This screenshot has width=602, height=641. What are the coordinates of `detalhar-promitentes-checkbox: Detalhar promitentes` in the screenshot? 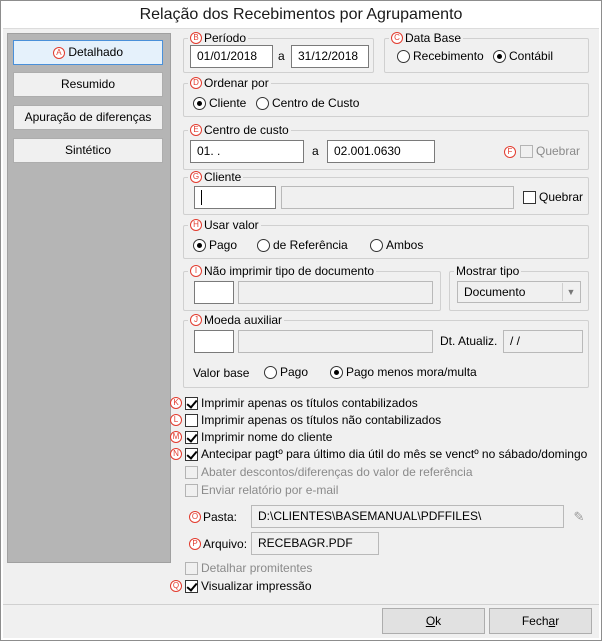 It's located at (248, 568).